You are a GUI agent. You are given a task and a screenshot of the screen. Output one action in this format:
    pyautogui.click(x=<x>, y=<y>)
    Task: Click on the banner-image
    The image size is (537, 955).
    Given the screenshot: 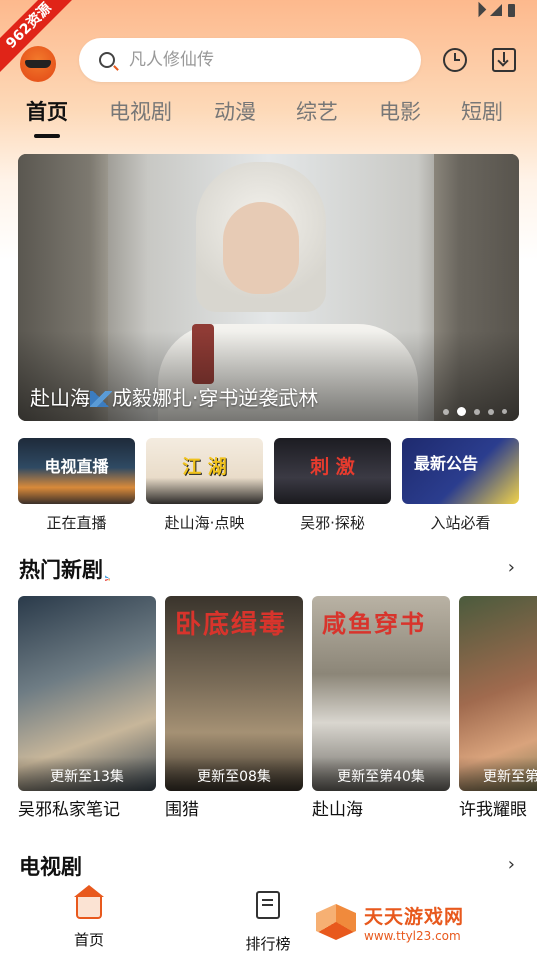 What is the action you would take?
    pyautogui.click(x=261, y=248)
    